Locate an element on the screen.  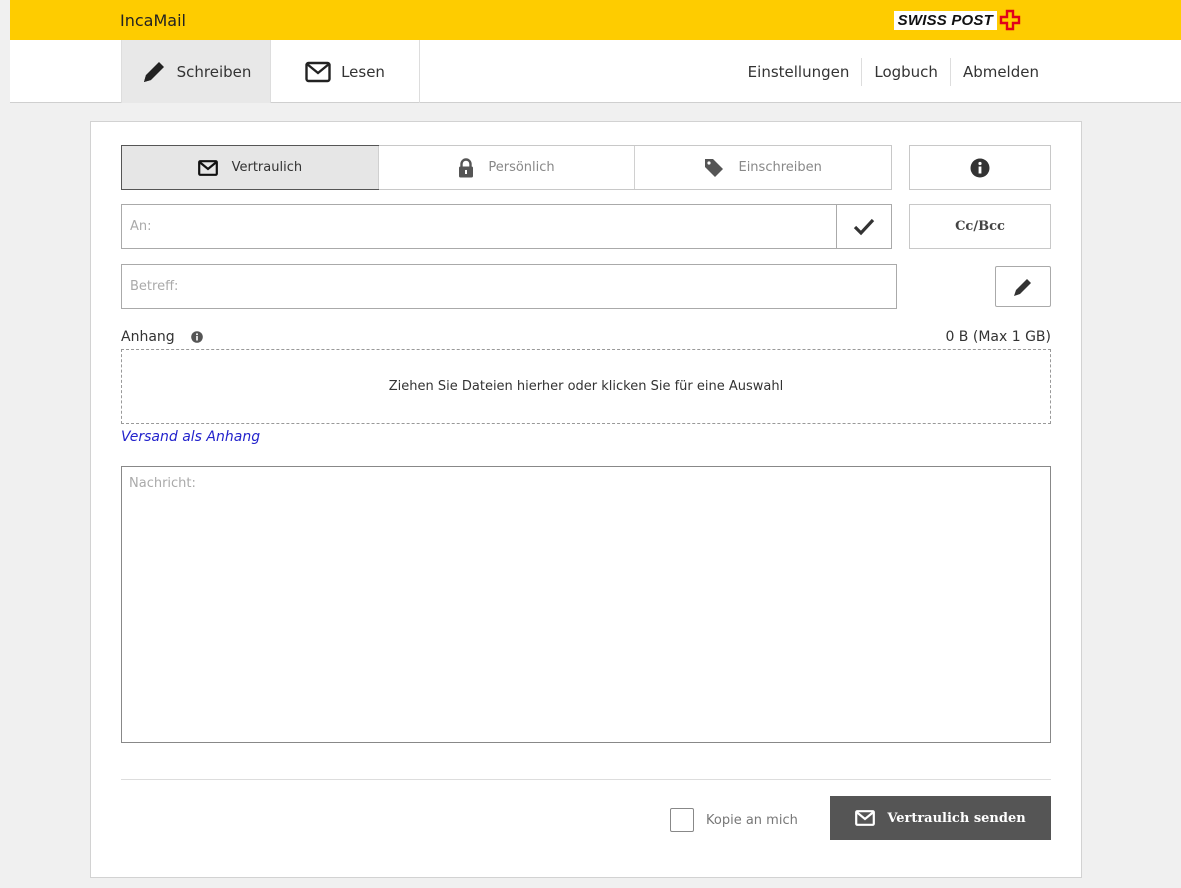
mode-label: Vertraulich is located at coordinates (267, 167).